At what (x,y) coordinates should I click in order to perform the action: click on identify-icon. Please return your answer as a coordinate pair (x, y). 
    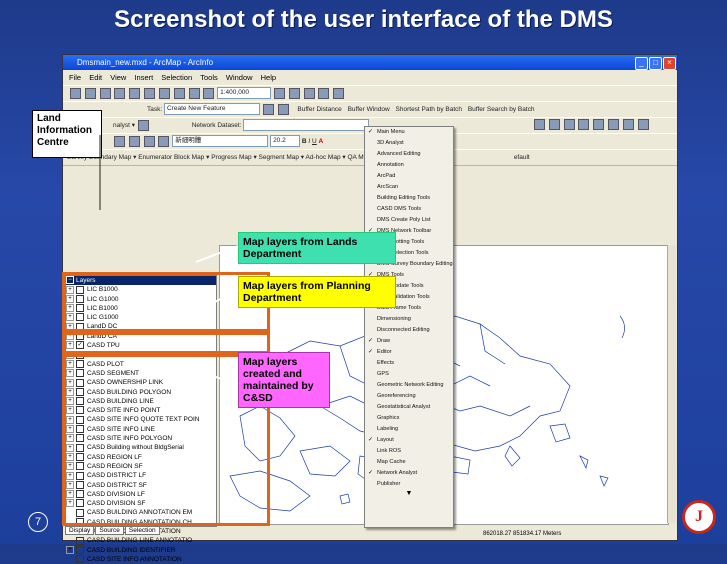
    Looking at the image, I should click on (628, 124).